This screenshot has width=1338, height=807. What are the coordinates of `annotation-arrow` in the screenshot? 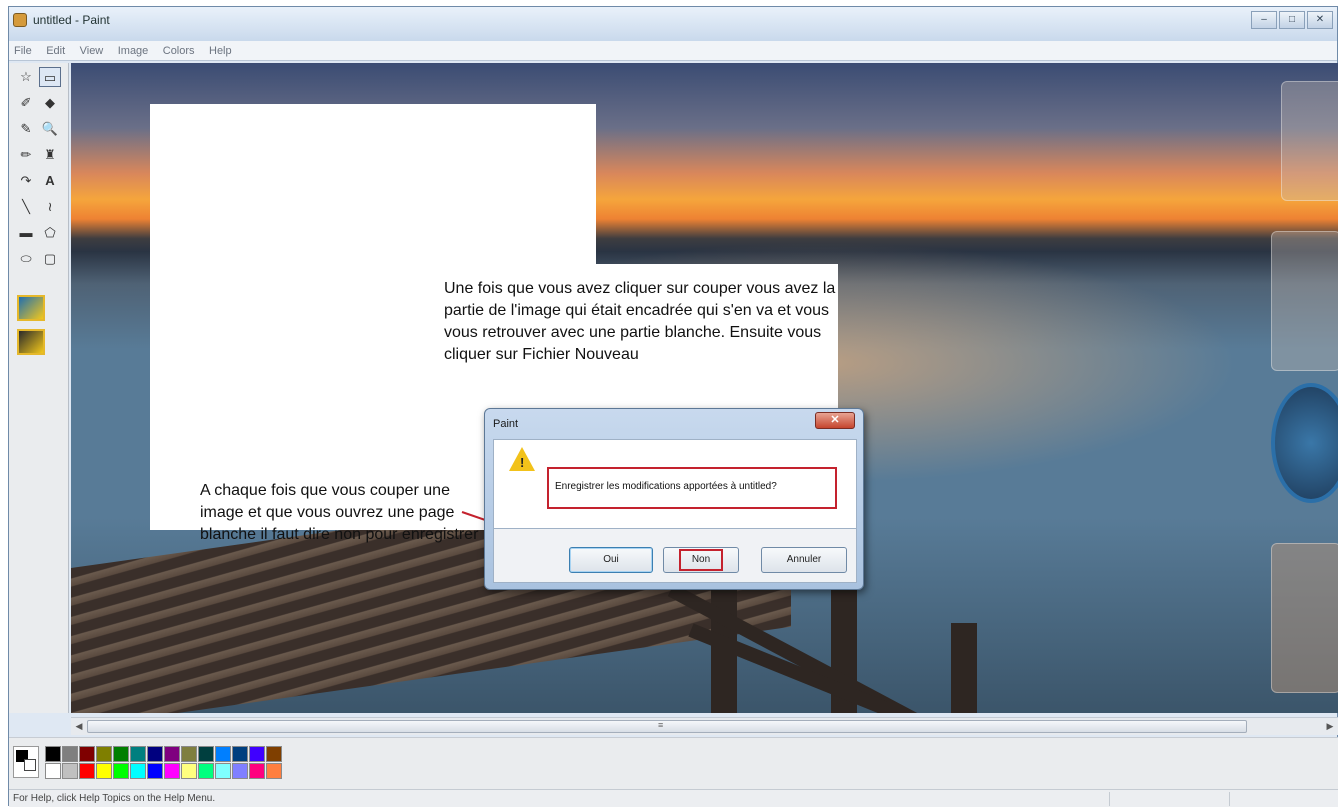 It's located at (517, 531).